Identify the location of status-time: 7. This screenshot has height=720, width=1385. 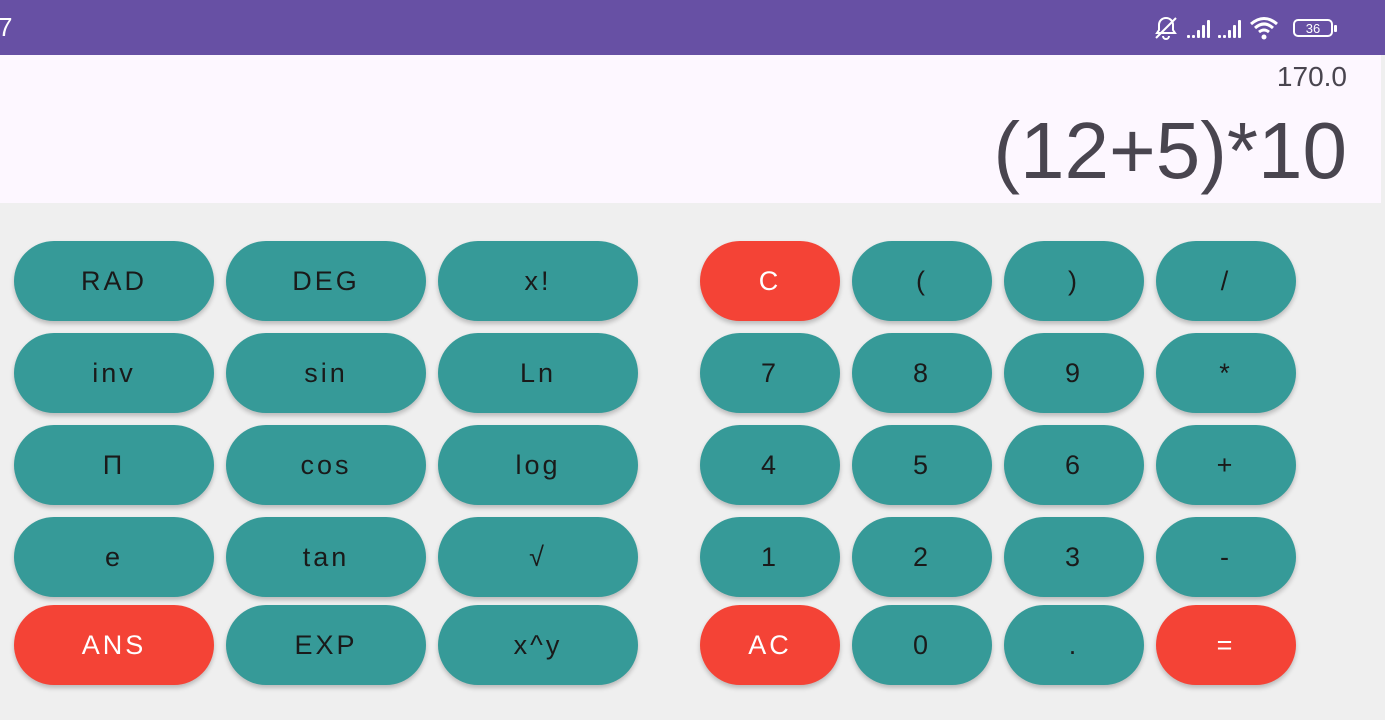
(6, 27).